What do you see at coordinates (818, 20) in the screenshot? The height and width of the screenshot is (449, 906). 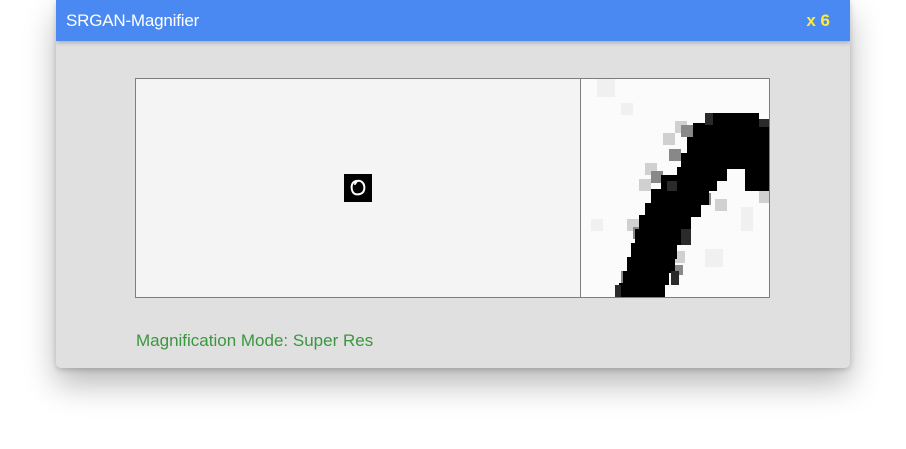 I see `zoom-factor-label: x 6` at bounding box center [818, 20].